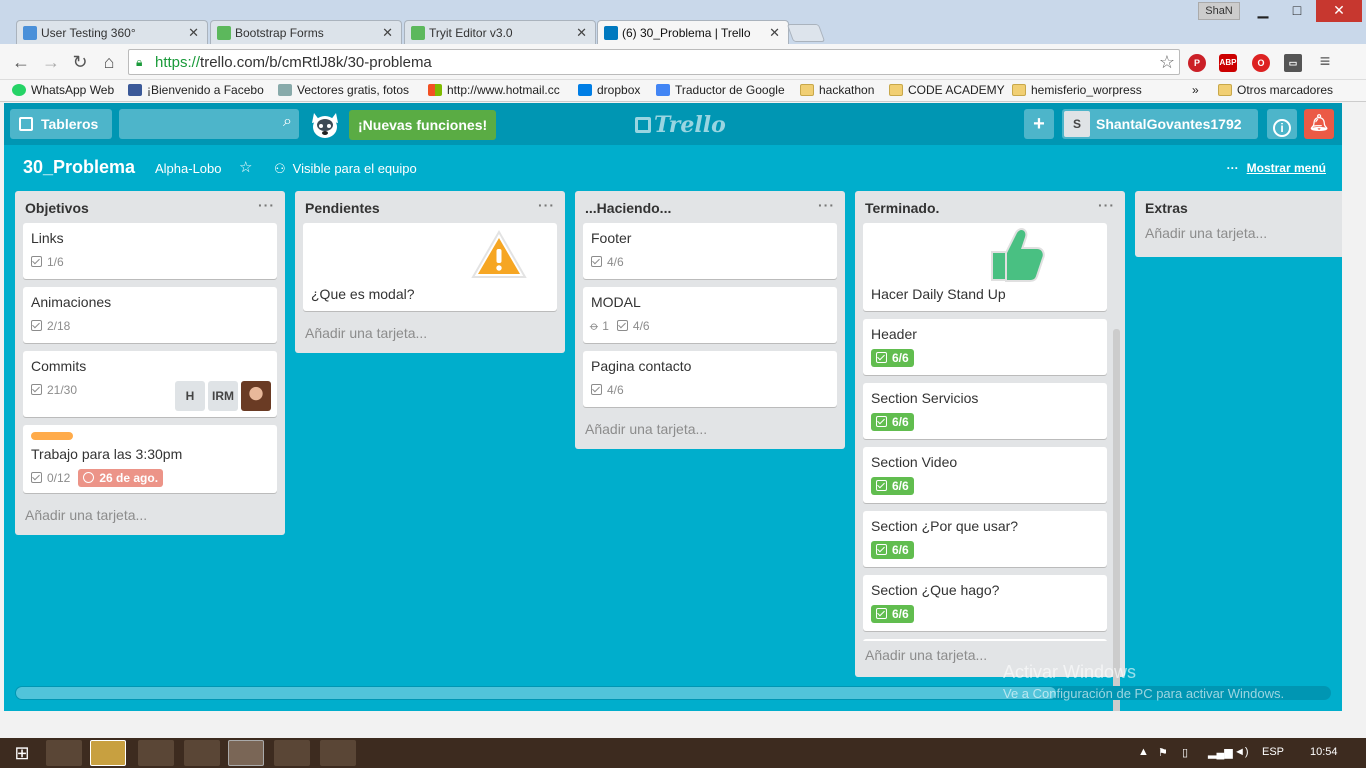  What do you see at coordinates (1219, 11) in the screenshot?
I see `profile-button: ShaN` at bounding box center [1219, 11].